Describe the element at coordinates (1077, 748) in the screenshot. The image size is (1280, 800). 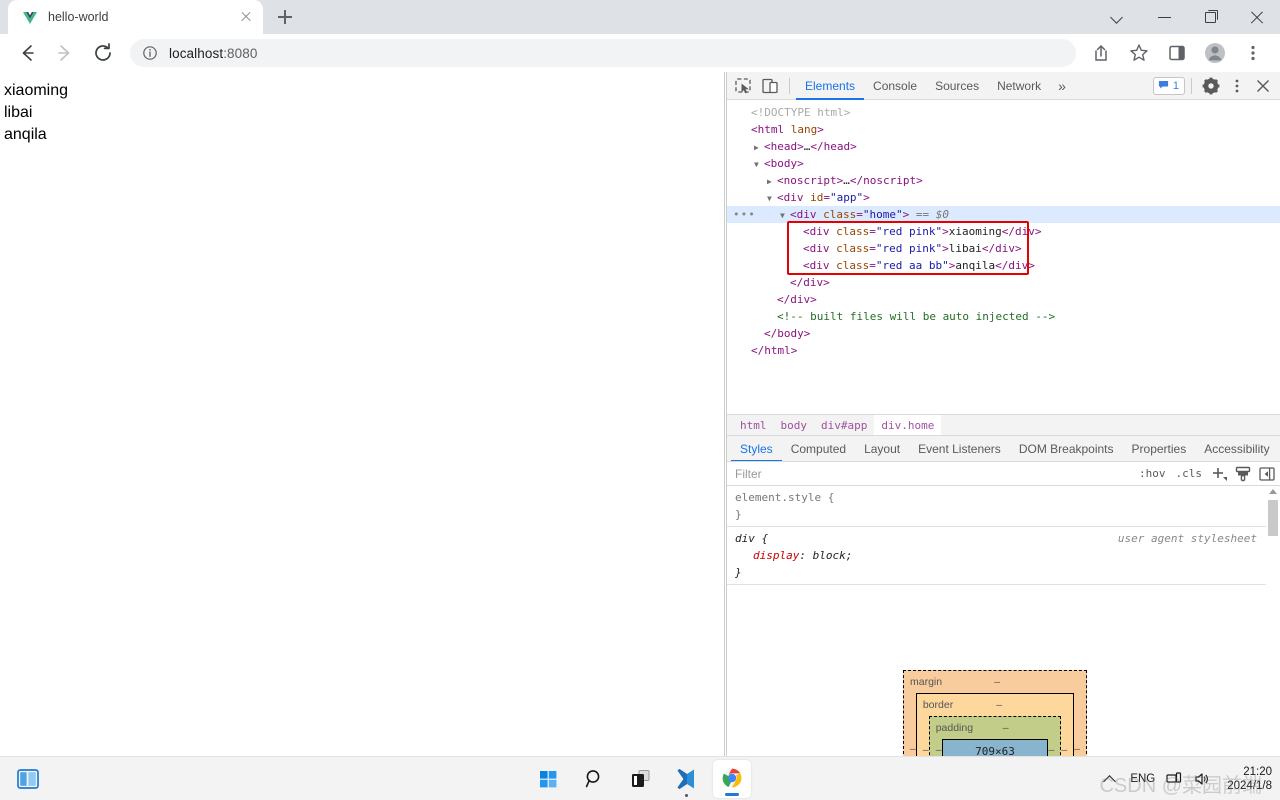
I see `margin-right-value: –` at that location.